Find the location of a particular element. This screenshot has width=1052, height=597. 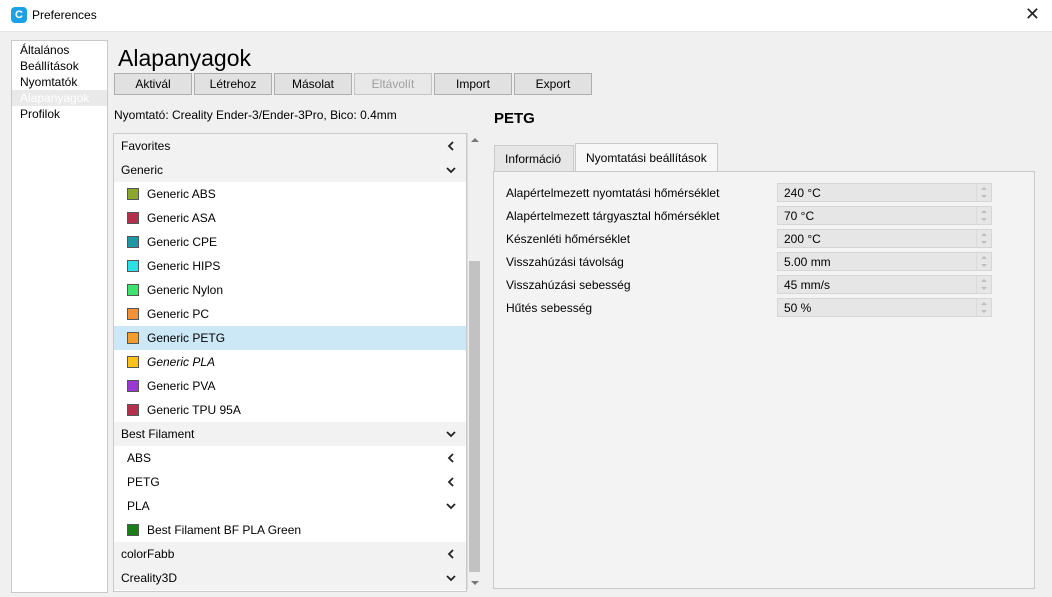

material-item-generic-pva: Generic PVA is located at coordinates (290, 386).